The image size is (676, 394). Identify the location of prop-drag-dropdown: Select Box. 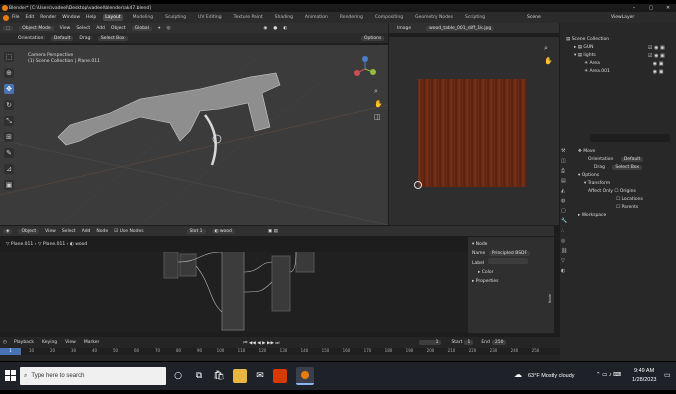
(627, 167).